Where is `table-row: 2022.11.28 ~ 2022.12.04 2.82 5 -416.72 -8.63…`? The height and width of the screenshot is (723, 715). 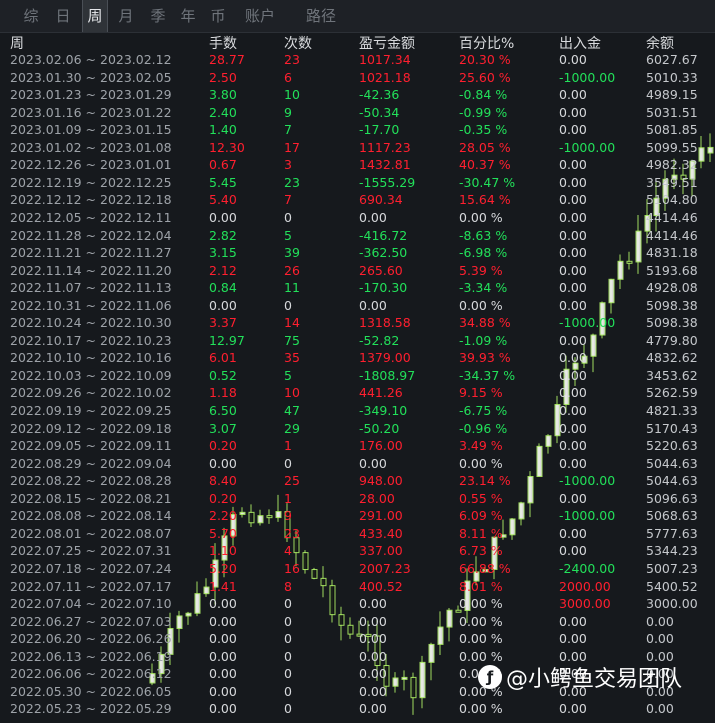 table-row: 2022.11.28 ~ 2022.12.04 2.82 5 -416.72 -8.63… is located at coordinates (357, 236).